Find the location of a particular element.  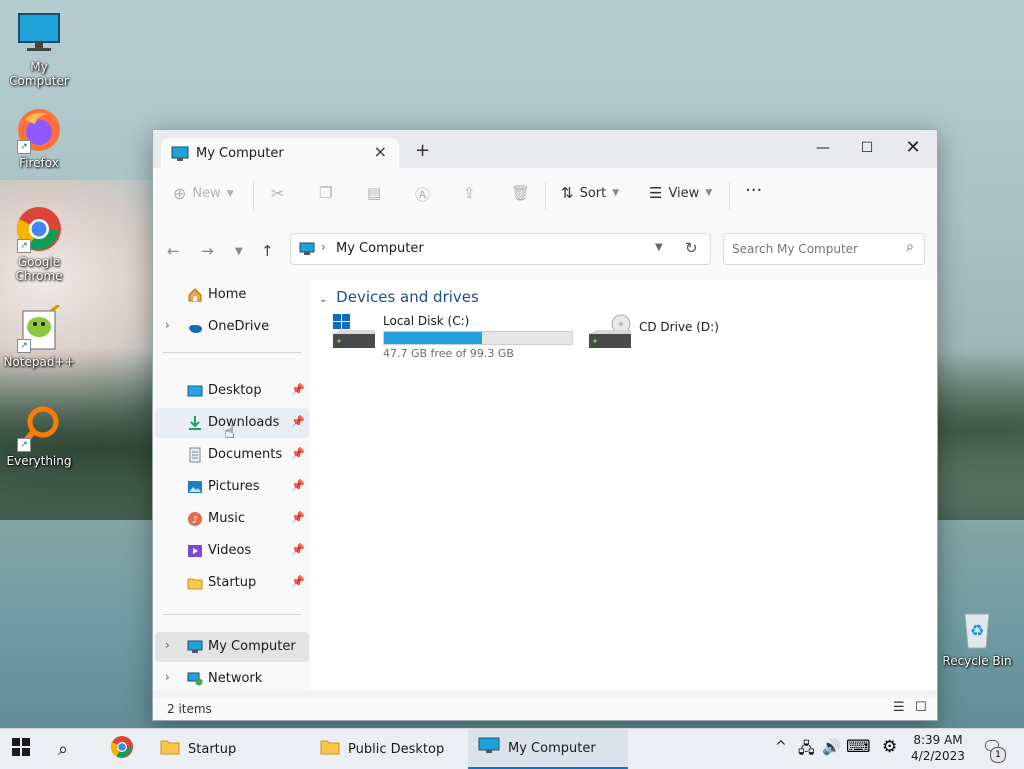

mouse-pointer-icon: ☝ is located at coordinates (229, 432).